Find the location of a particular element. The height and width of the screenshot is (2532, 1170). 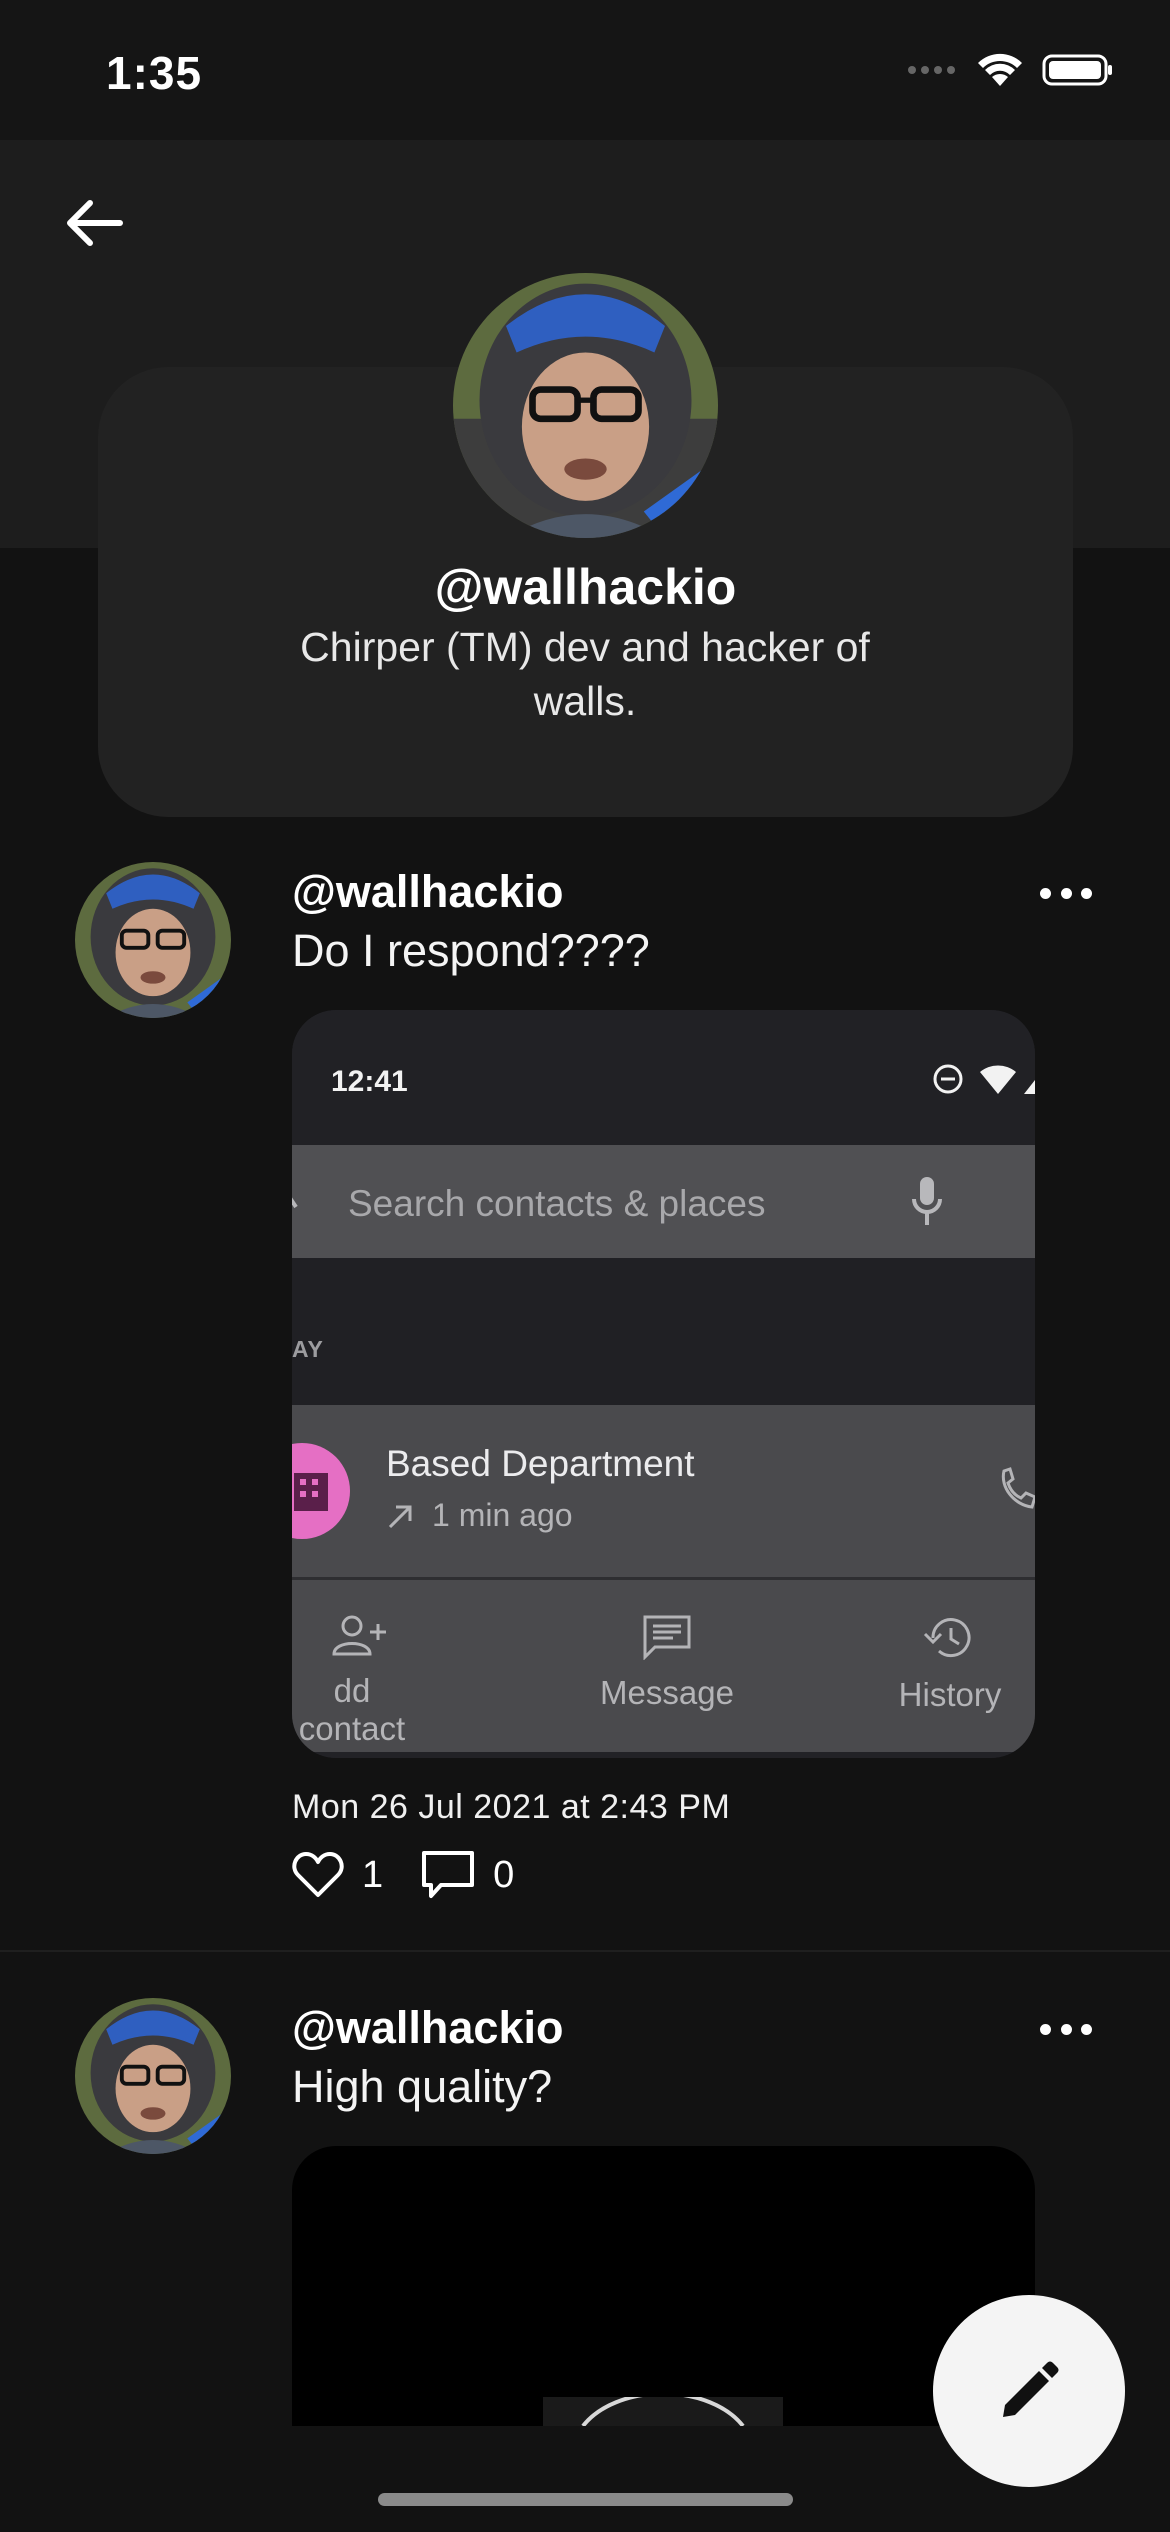

embed-contact-time: 1 min ago is located at coordinates (502, 1515).